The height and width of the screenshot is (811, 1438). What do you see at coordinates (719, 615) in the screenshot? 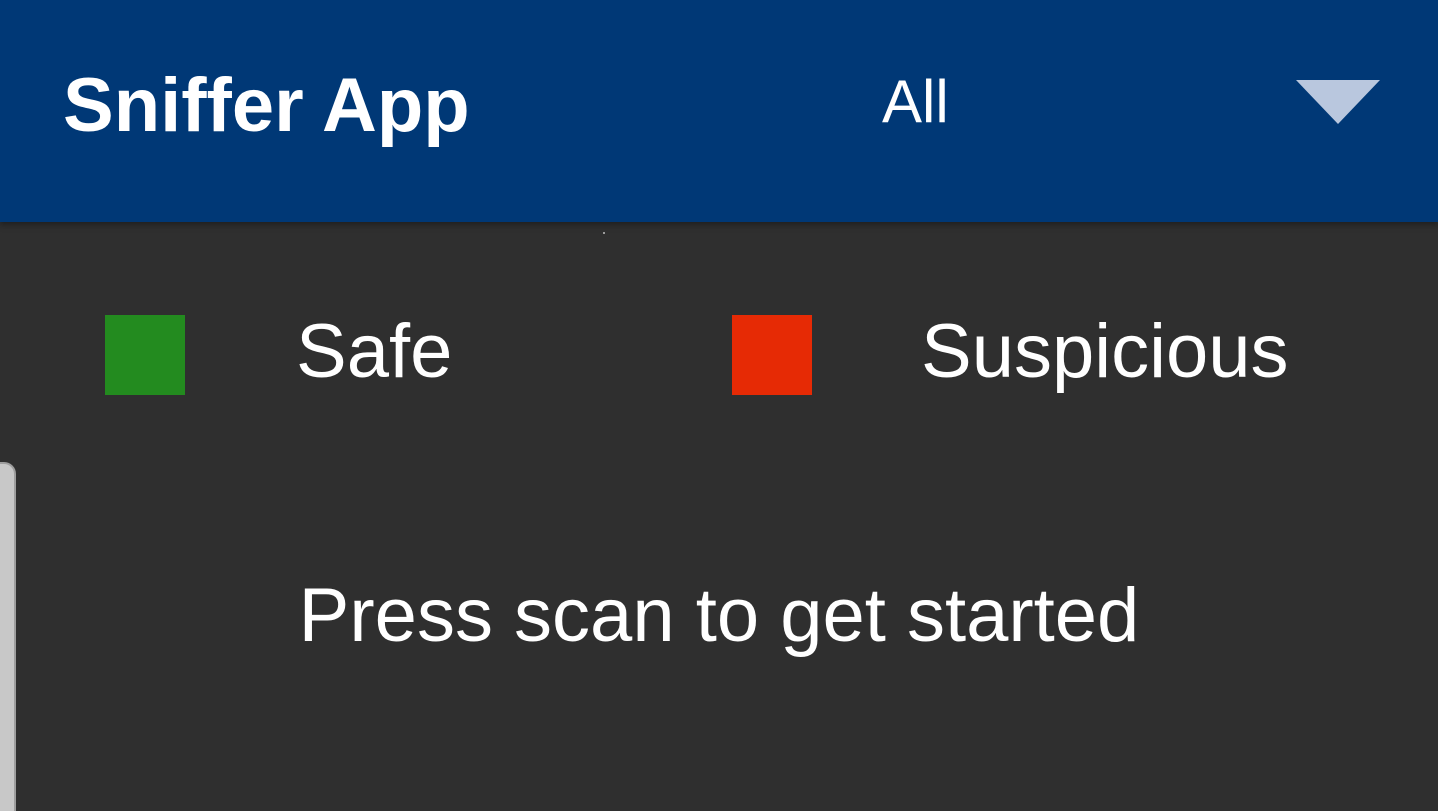
I see `empty-state-message: Press scan to get started` at bounding box center [719, 615].